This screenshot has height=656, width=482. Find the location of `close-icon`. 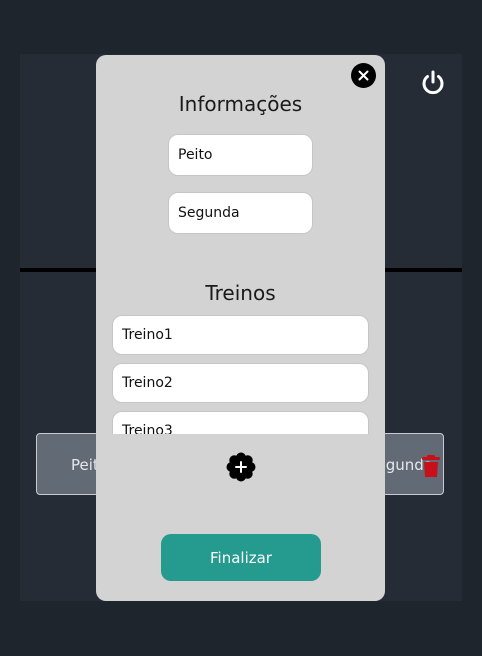

close-icon is located at coordinates (363, 75).